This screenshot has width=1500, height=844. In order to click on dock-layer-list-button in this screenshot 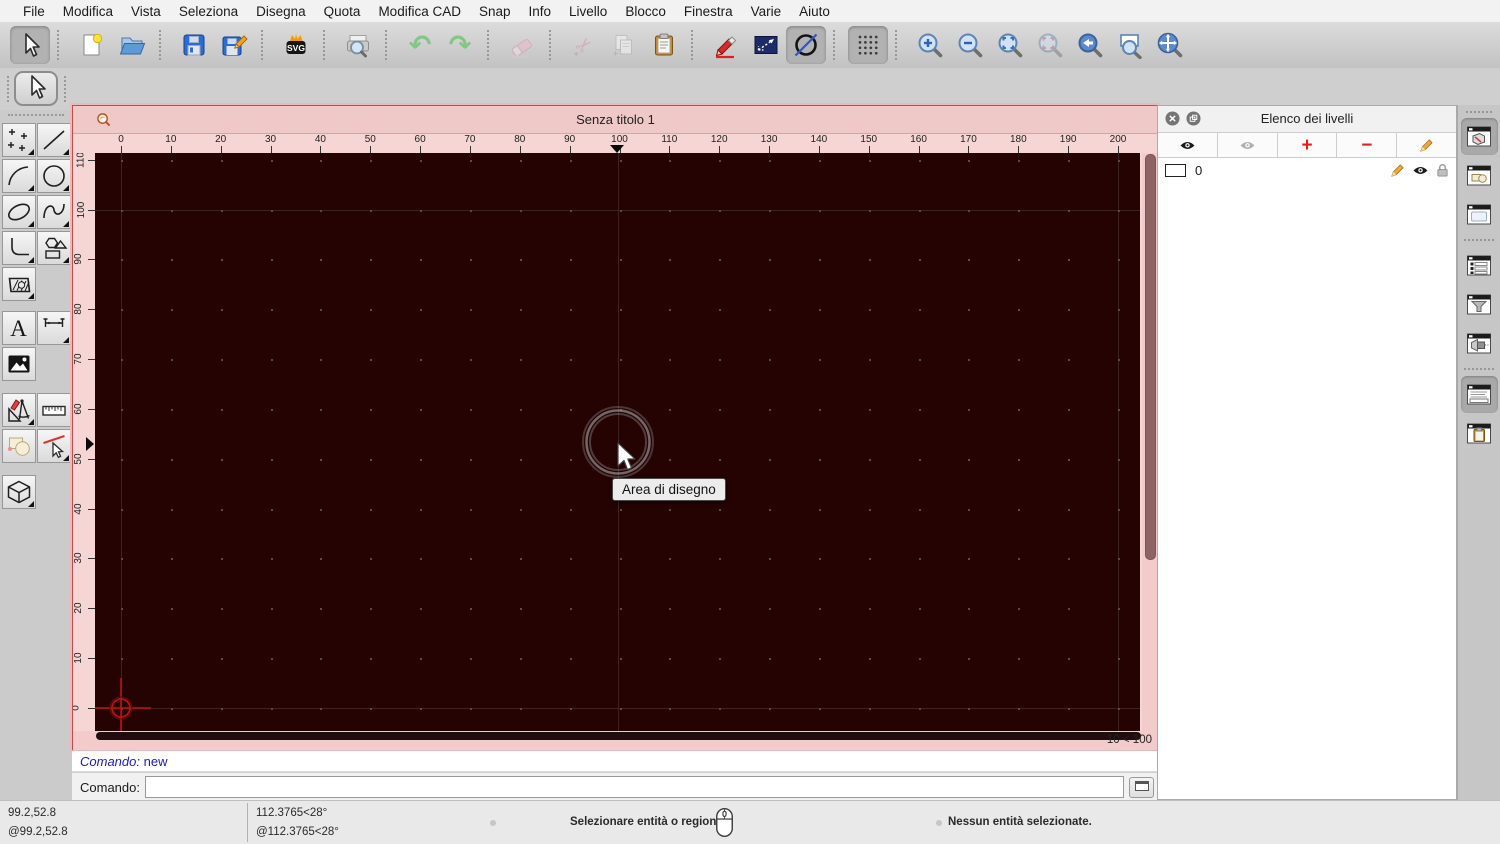, I will do `click(1479, 136)`.